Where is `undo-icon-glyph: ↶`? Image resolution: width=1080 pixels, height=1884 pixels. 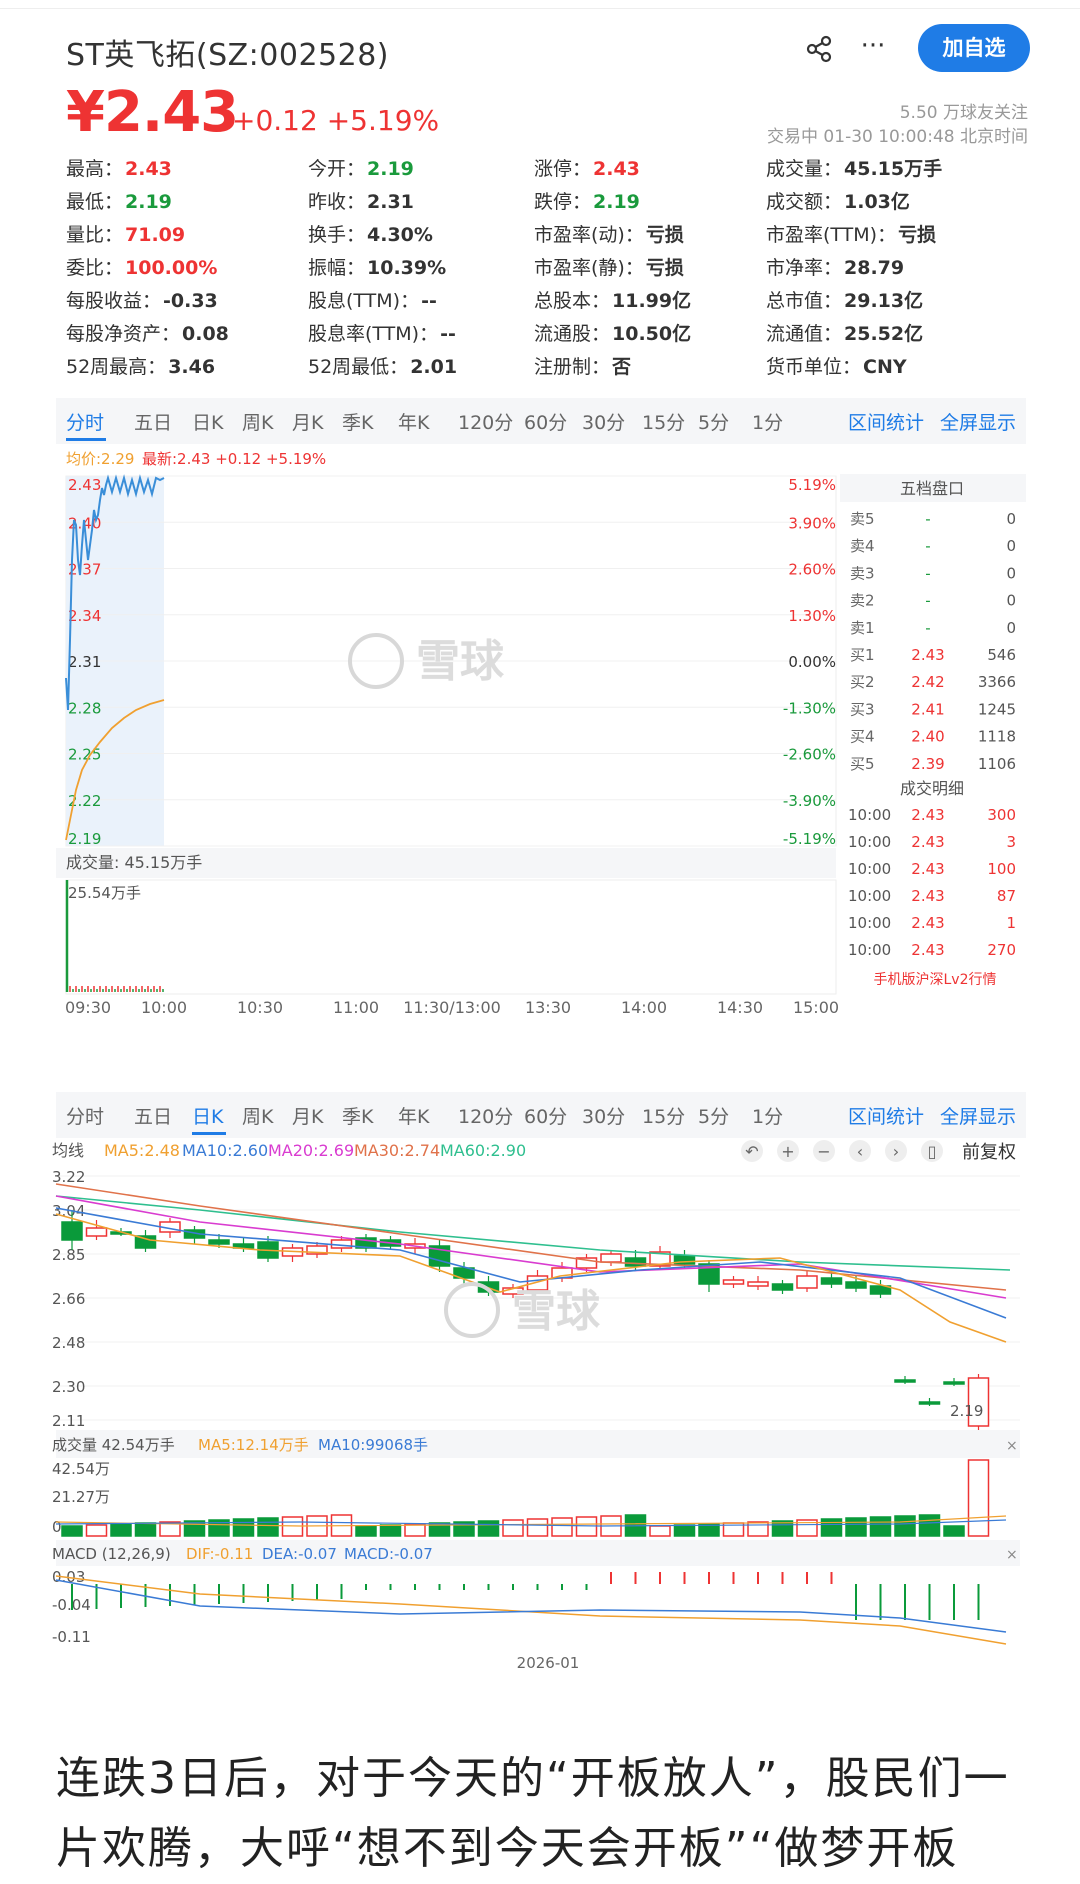
undo-icon-glyph: ↶ is located at coordinates (751, 1151).